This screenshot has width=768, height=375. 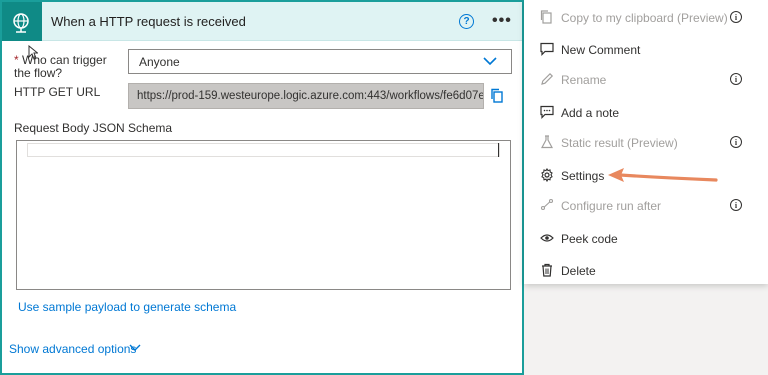 What do you see at coordinates (93, 128) in the screenshot?
I see `request-body-schema-label: Request Body JSON Schema` at bounding box center [93, 128].